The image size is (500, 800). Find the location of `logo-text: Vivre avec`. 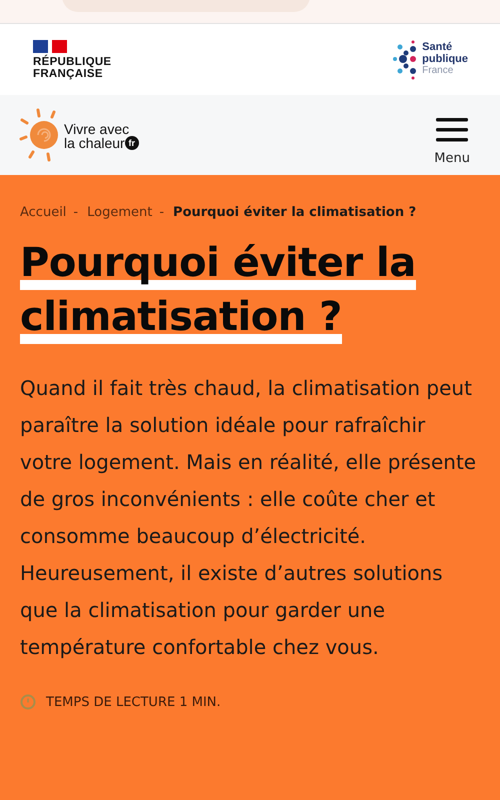

logo-text: Vivre avec is located at coordinates (97, 129).